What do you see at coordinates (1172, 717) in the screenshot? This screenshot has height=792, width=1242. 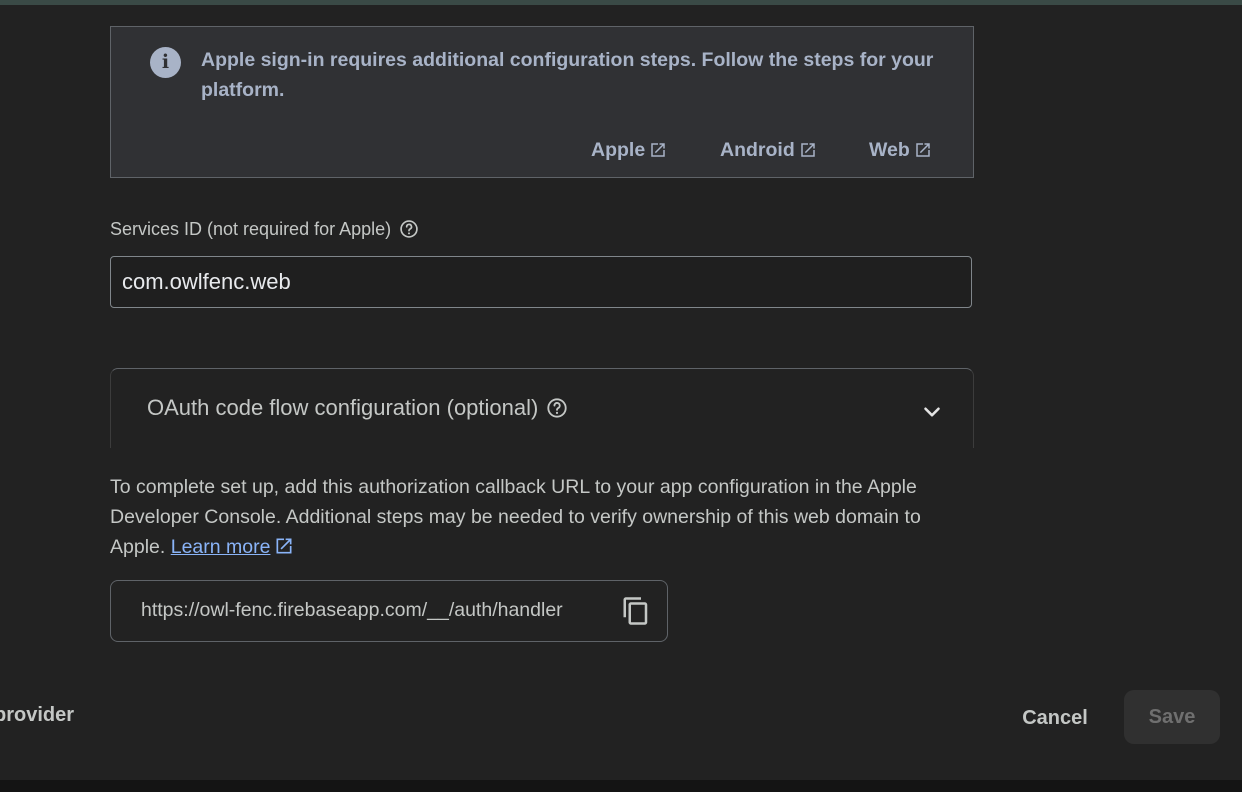 I see `save-button: Save` at bounding box center [1172, 717].